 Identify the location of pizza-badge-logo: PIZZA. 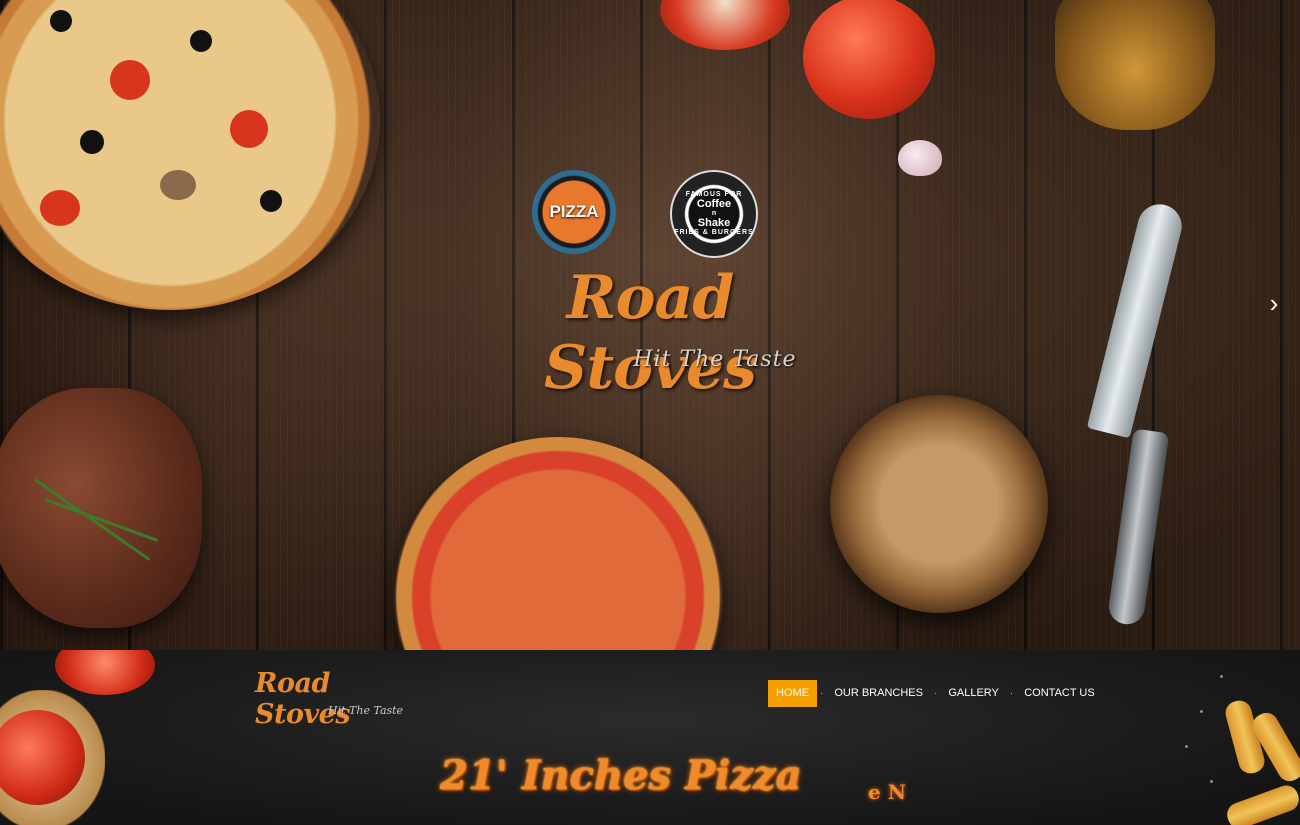
(574, 212).